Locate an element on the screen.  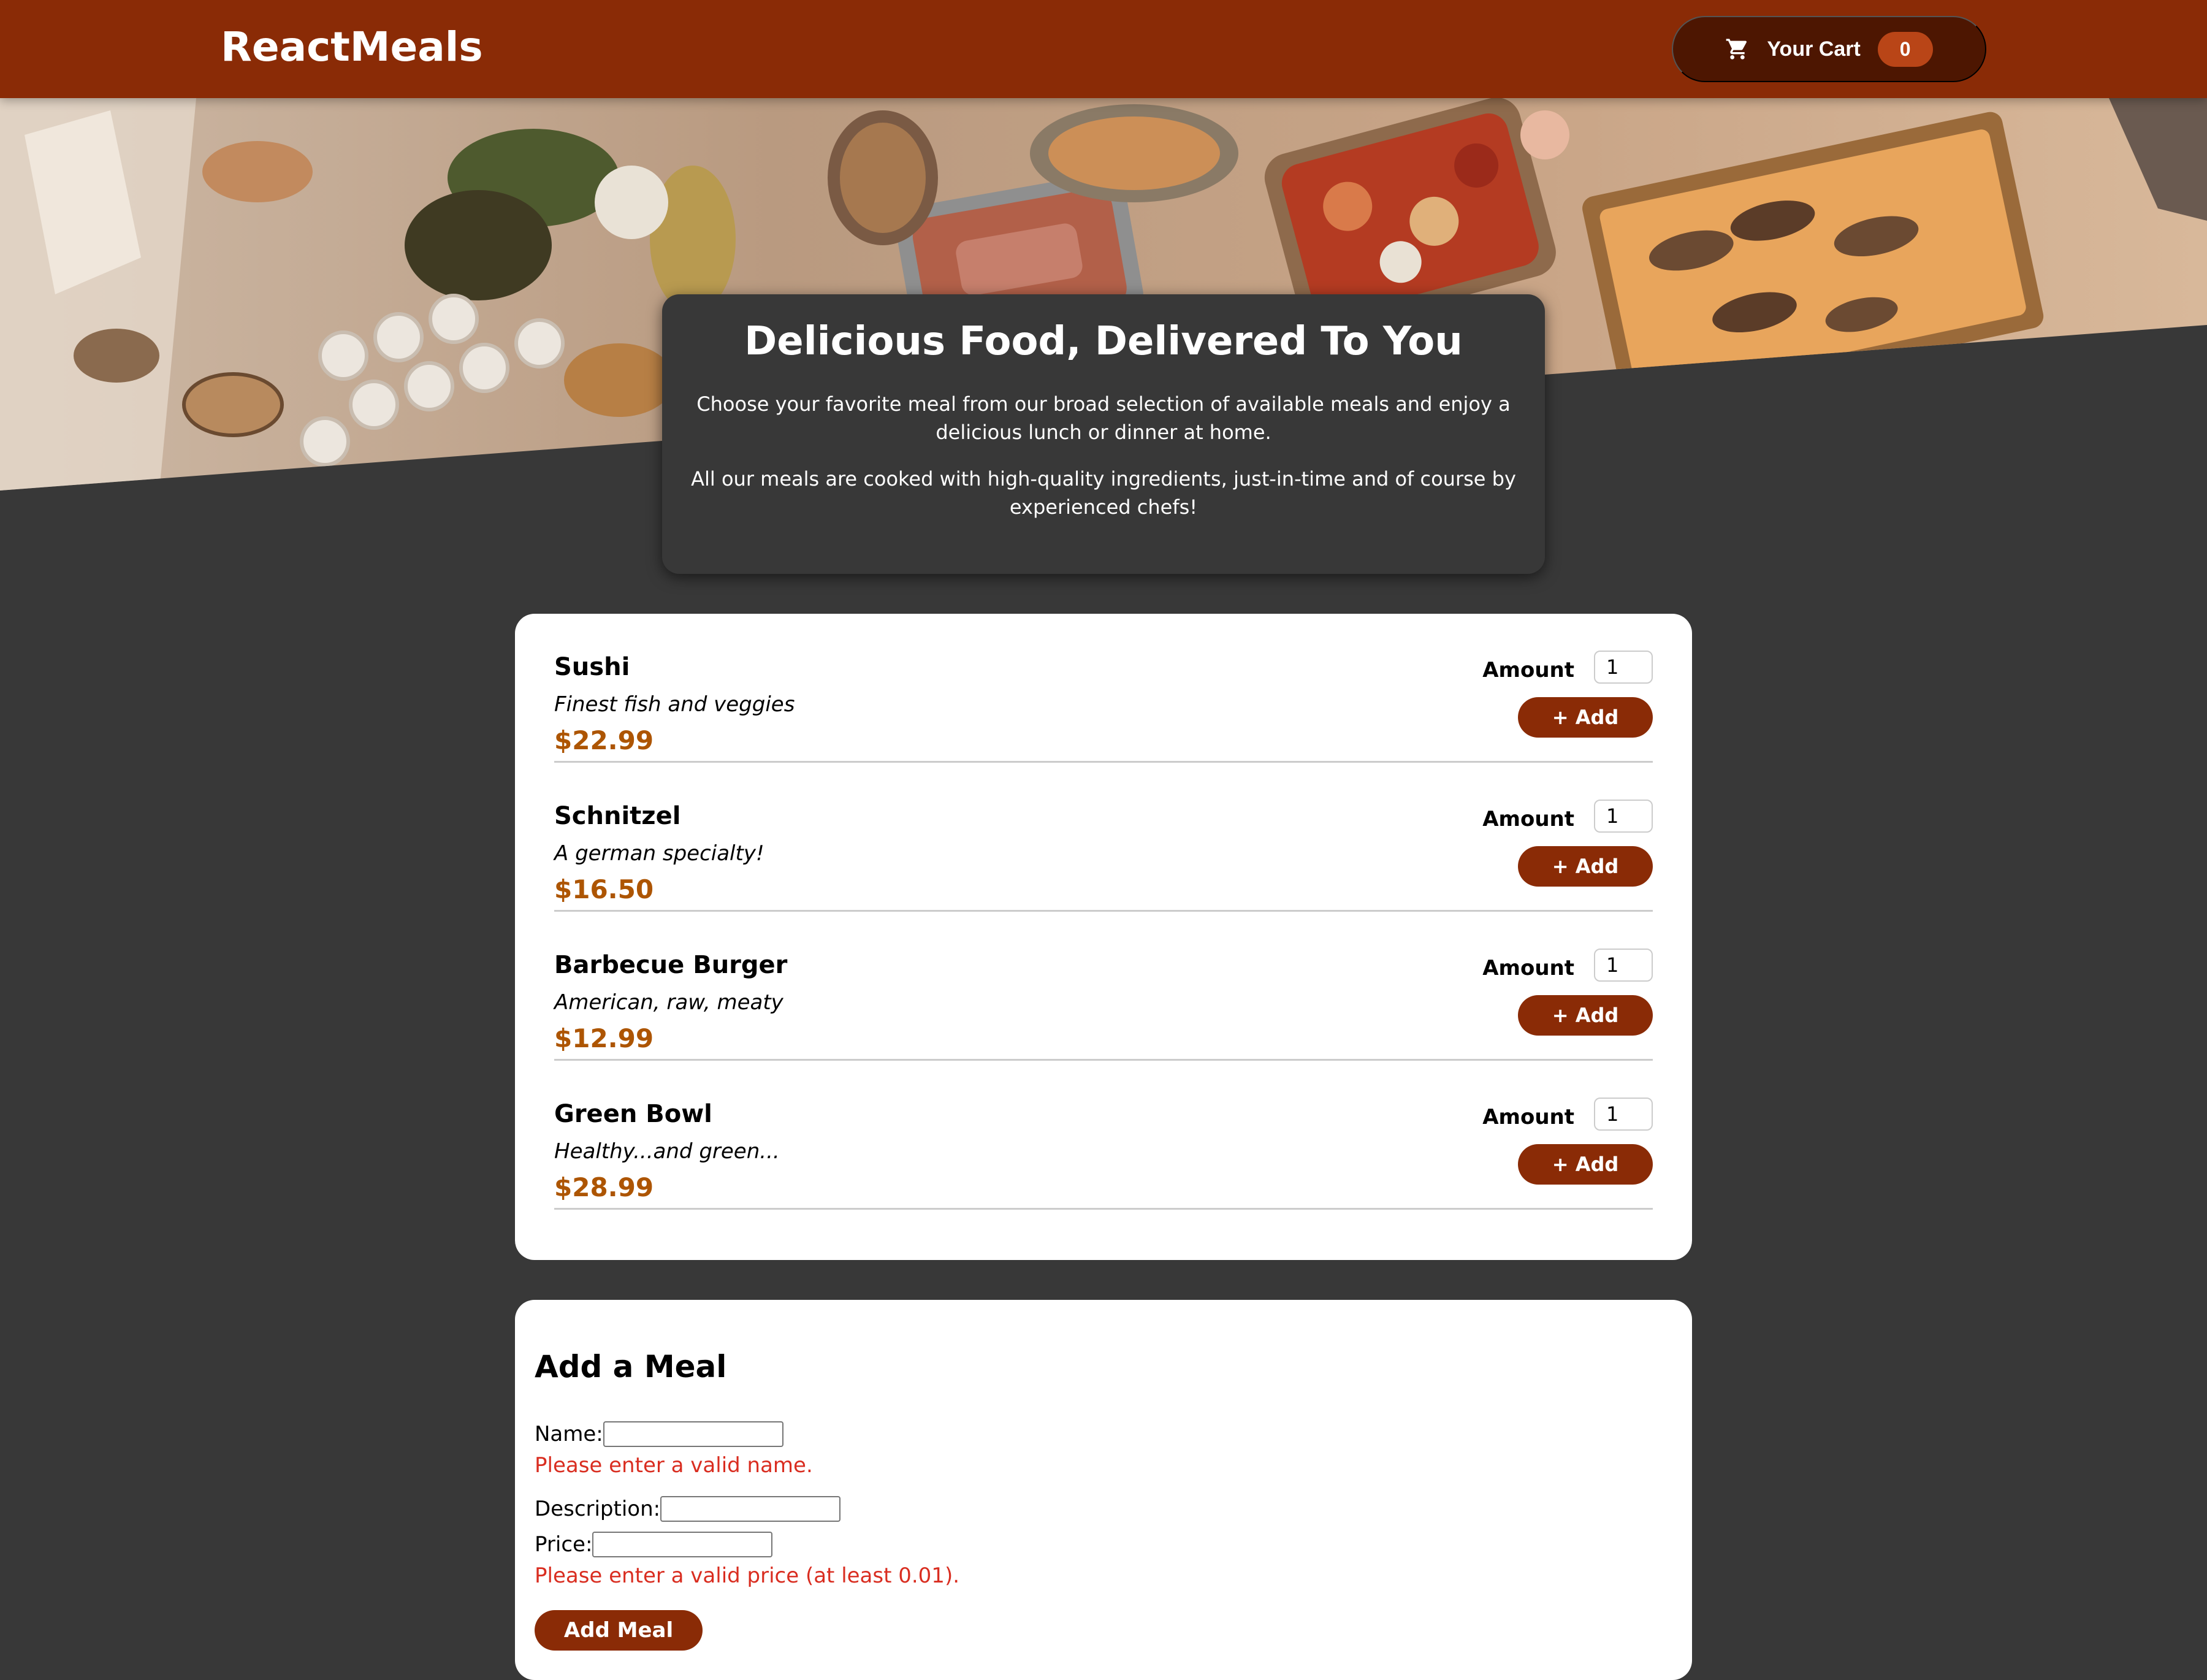
description-label: Description: is located at coordinates (598, 1509).